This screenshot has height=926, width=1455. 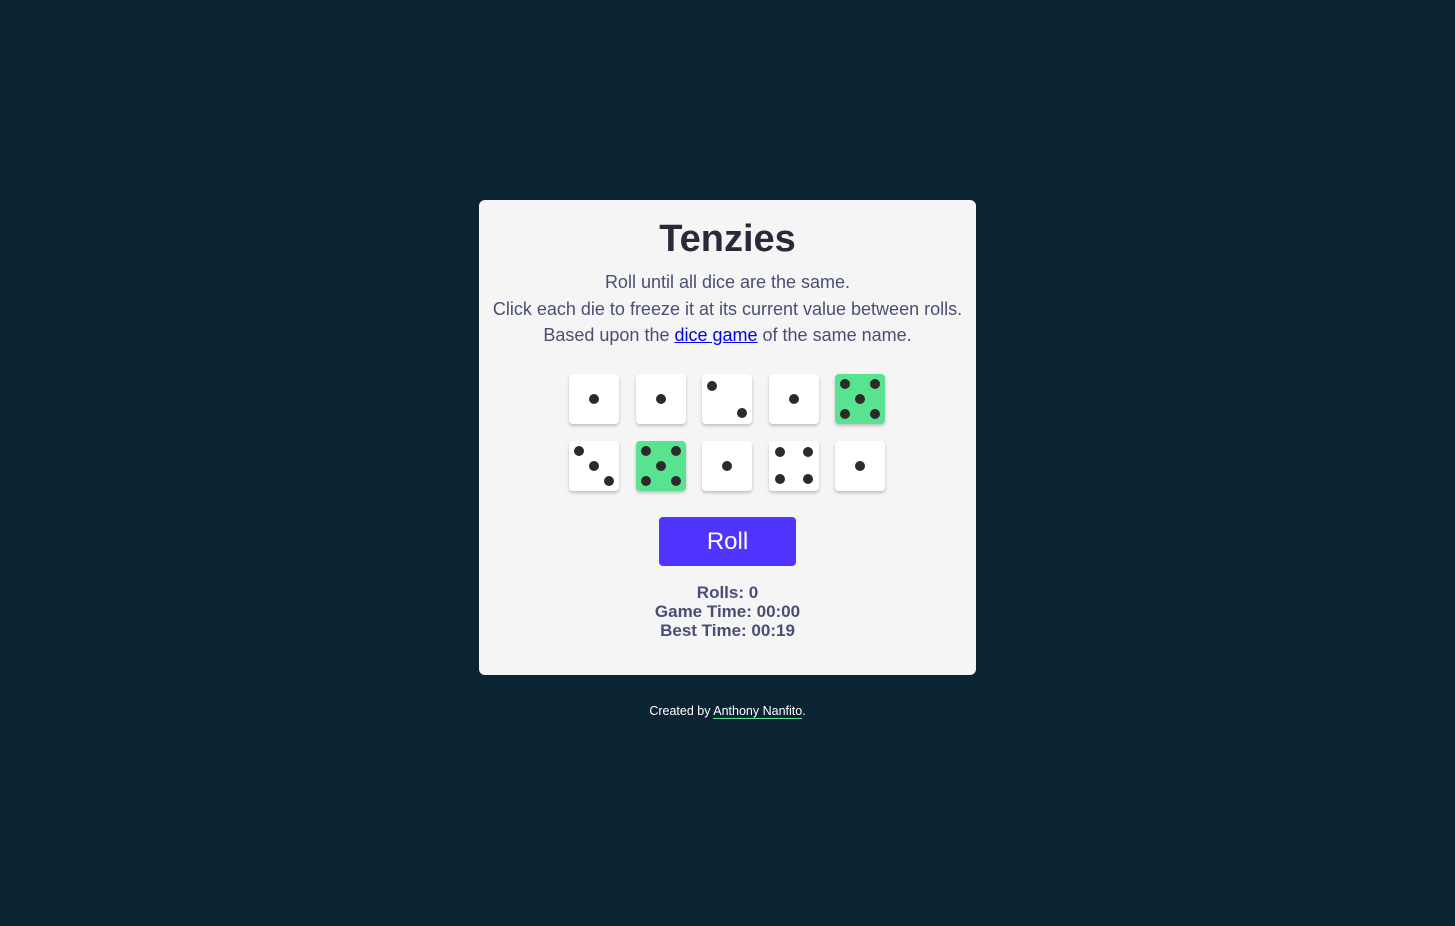 I want to click on dice-grid, so click(x=727, y=432).